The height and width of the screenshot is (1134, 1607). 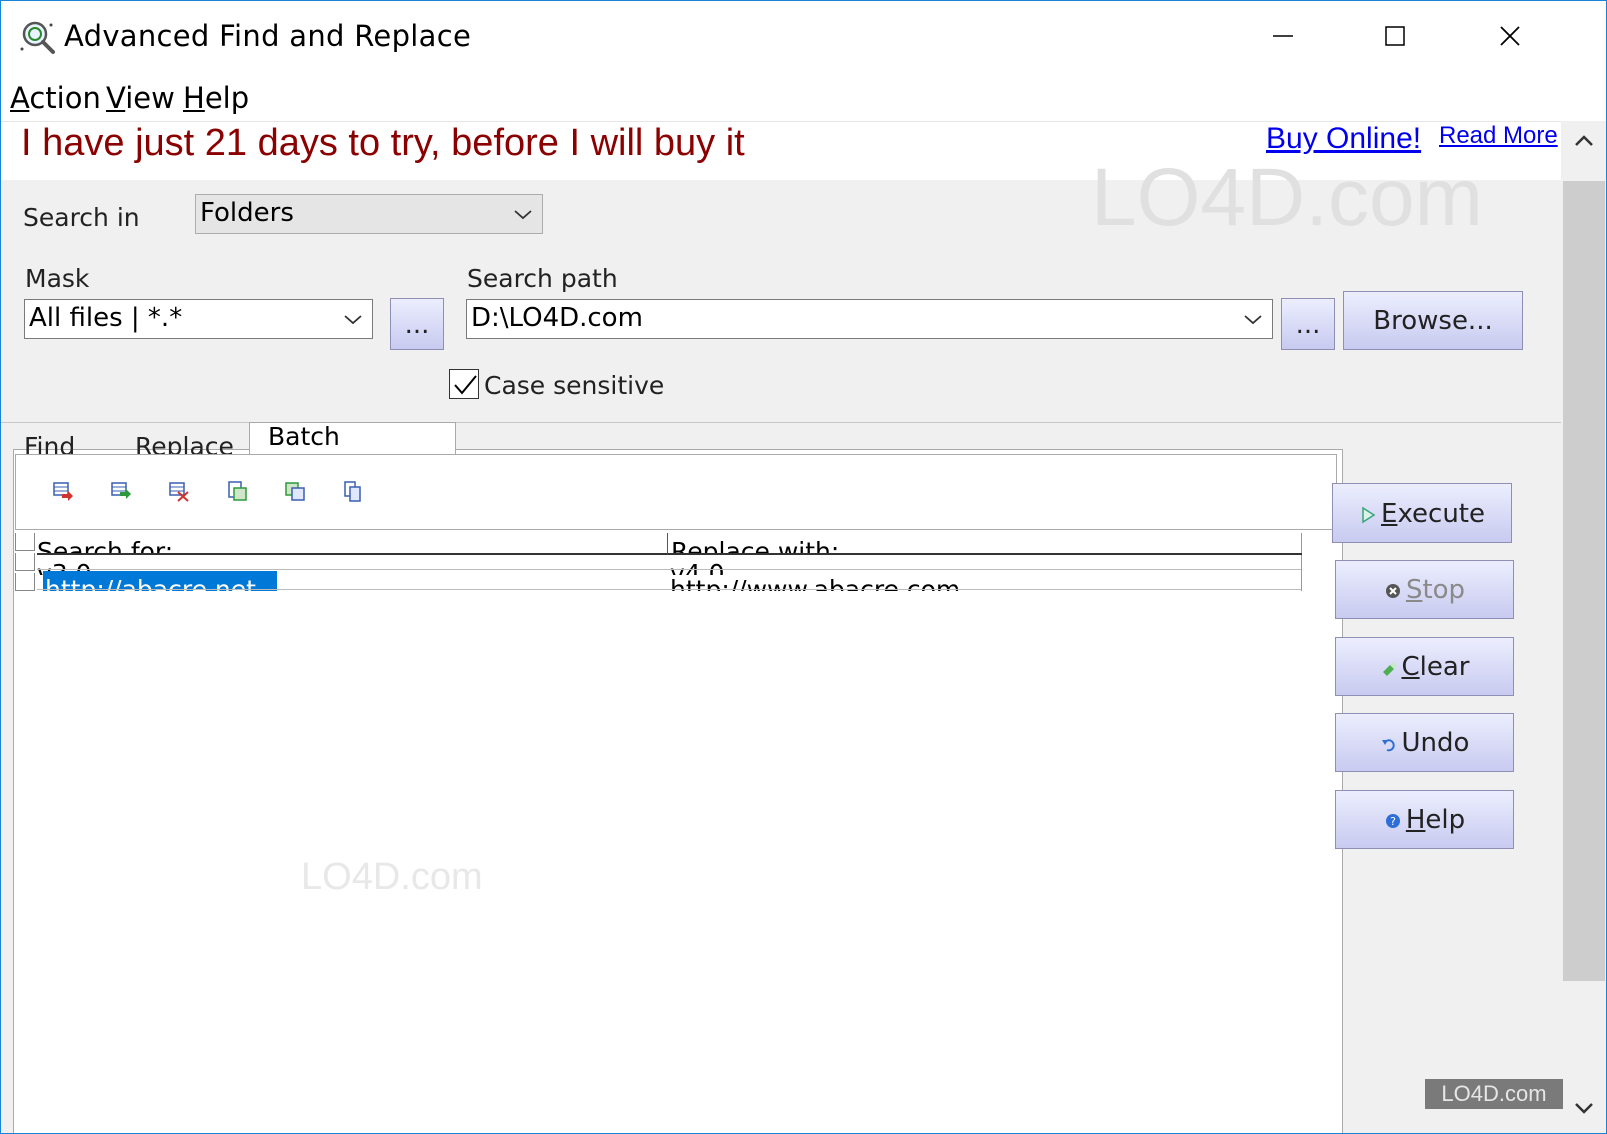 I want to click on read-more-link: Read More, so click(x=1498, y=136).